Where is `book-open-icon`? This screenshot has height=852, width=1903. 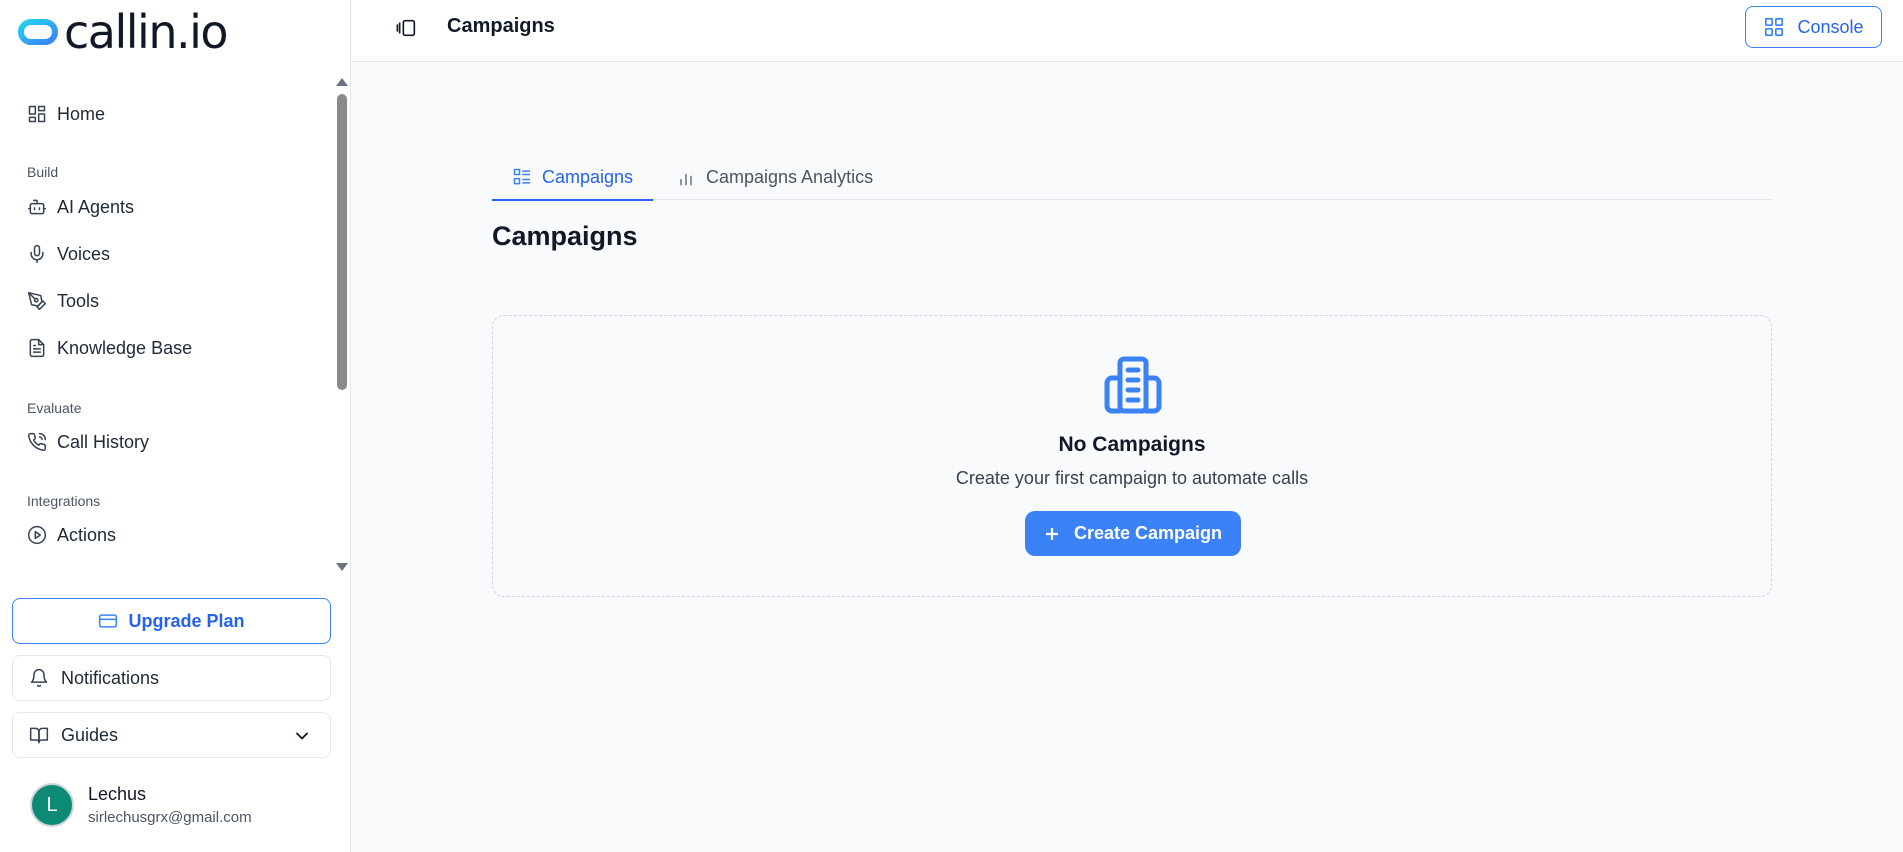
book-open-icon is located at coordinates (39, 735).